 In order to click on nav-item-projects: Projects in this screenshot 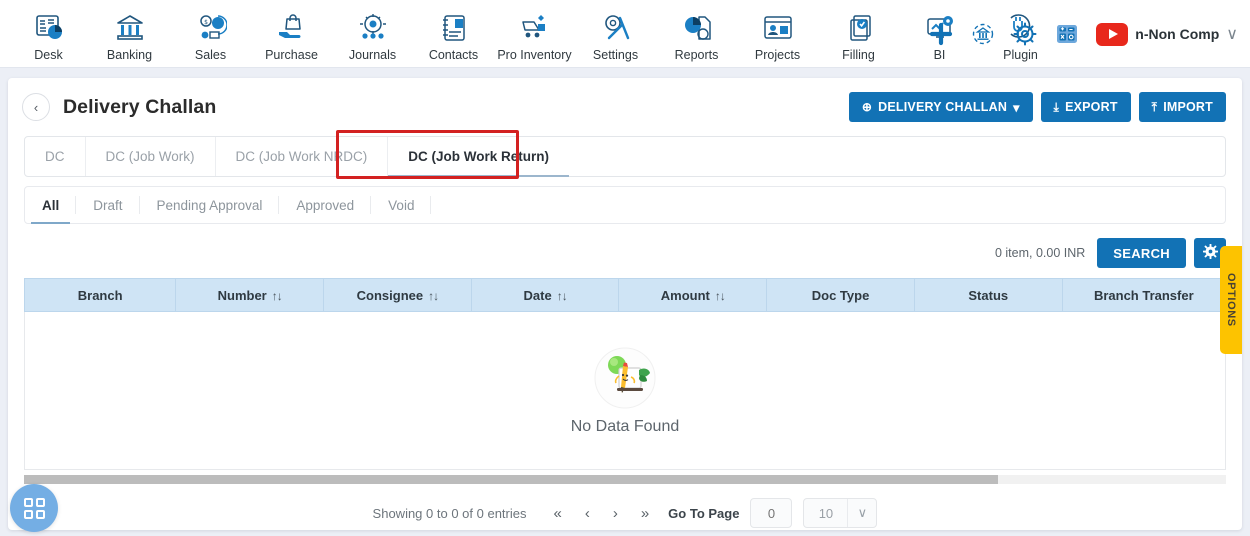, I will do `click(777, 33)`.